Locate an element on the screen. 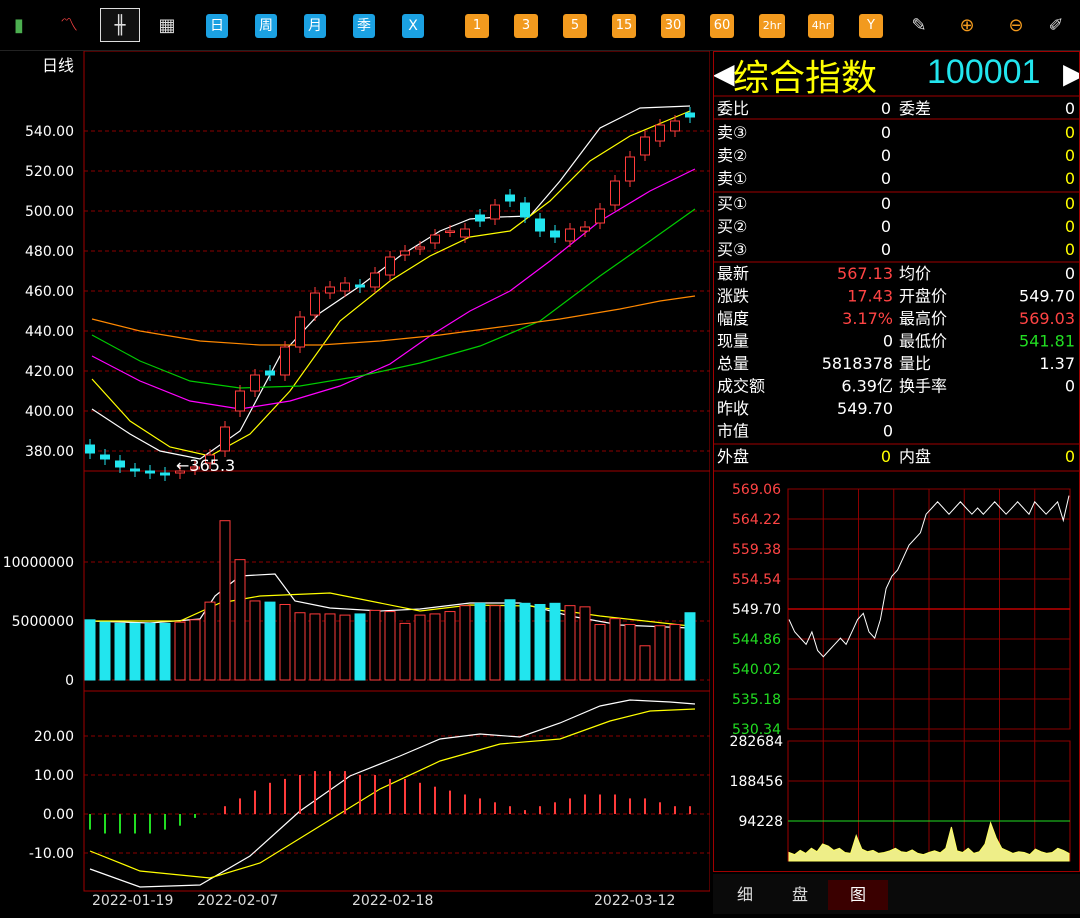 Image resolution: width=1080 pixels, height=918 pixels. period-day-button: 日 is located at coordinates (217, 26).